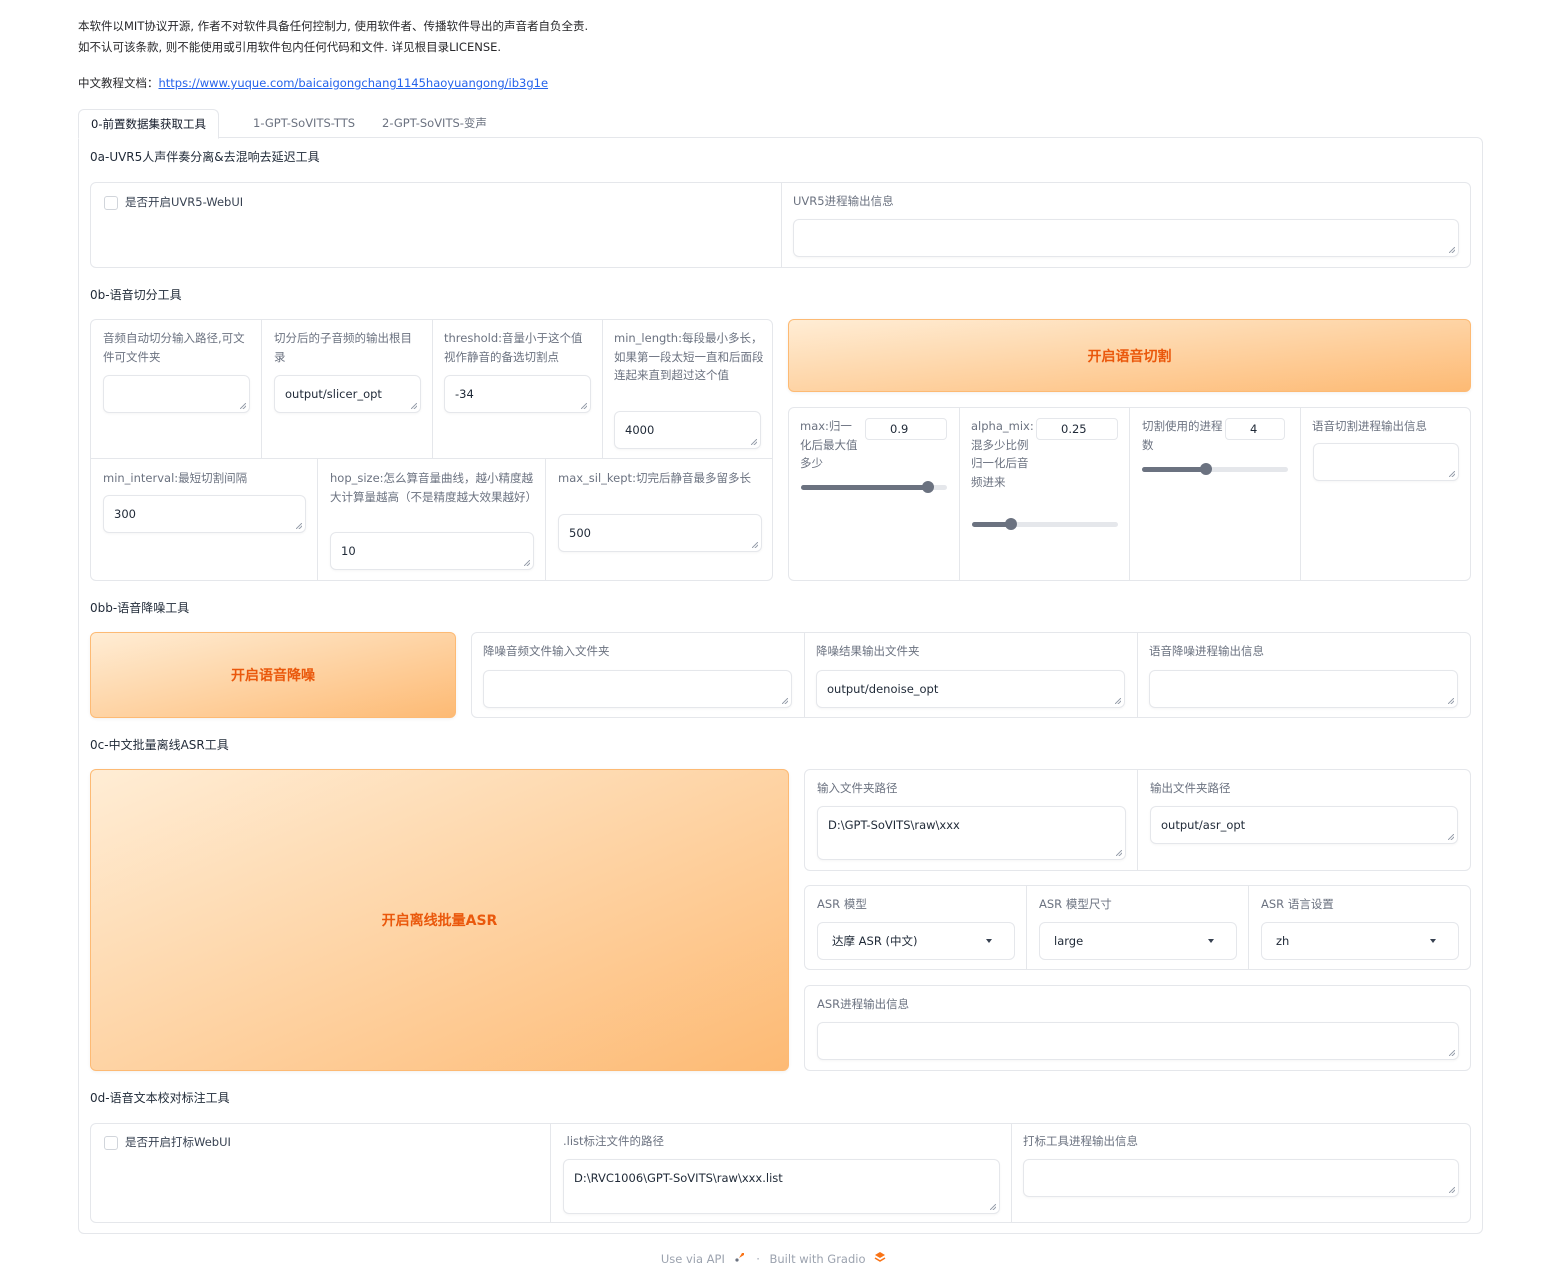 The image size is (1548, 1282). Describe the element at coordinates (175, 478) in the screenshot. I see `slicer-min-interval-label: min_interval:最短切割间隔` at that location.